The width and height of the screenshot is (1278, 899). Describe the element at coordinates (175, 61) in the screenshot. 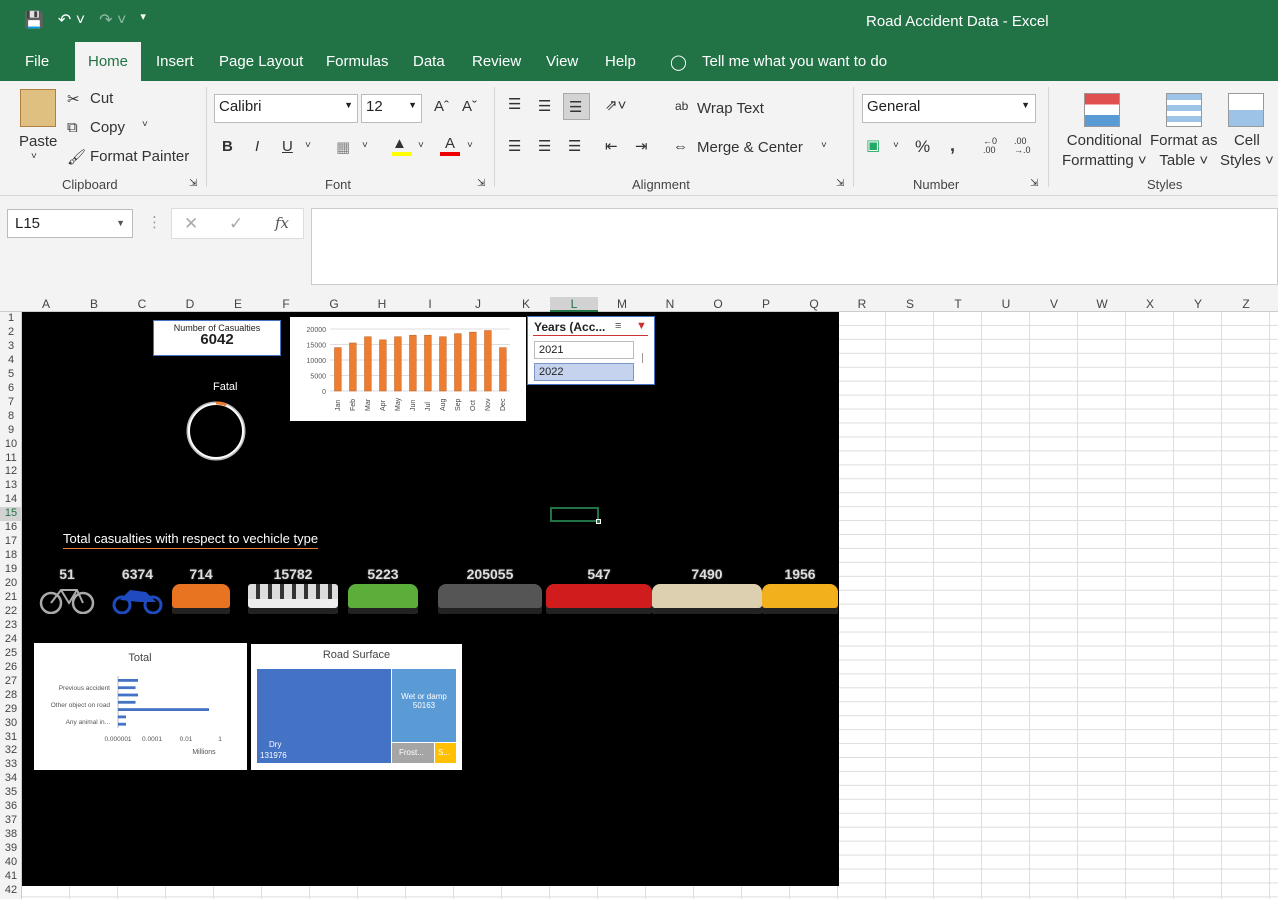

I see `tab-insert: Insert` at that location.